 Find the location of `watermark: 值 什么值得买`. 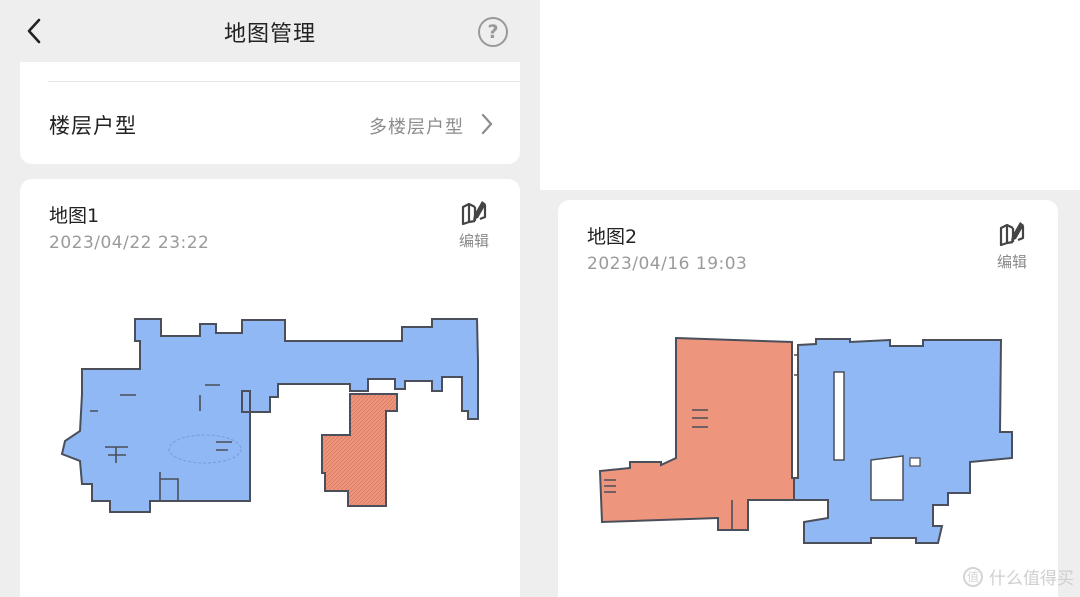

watermark: 值 什么值得买 is located at coordinates (1018, 576).